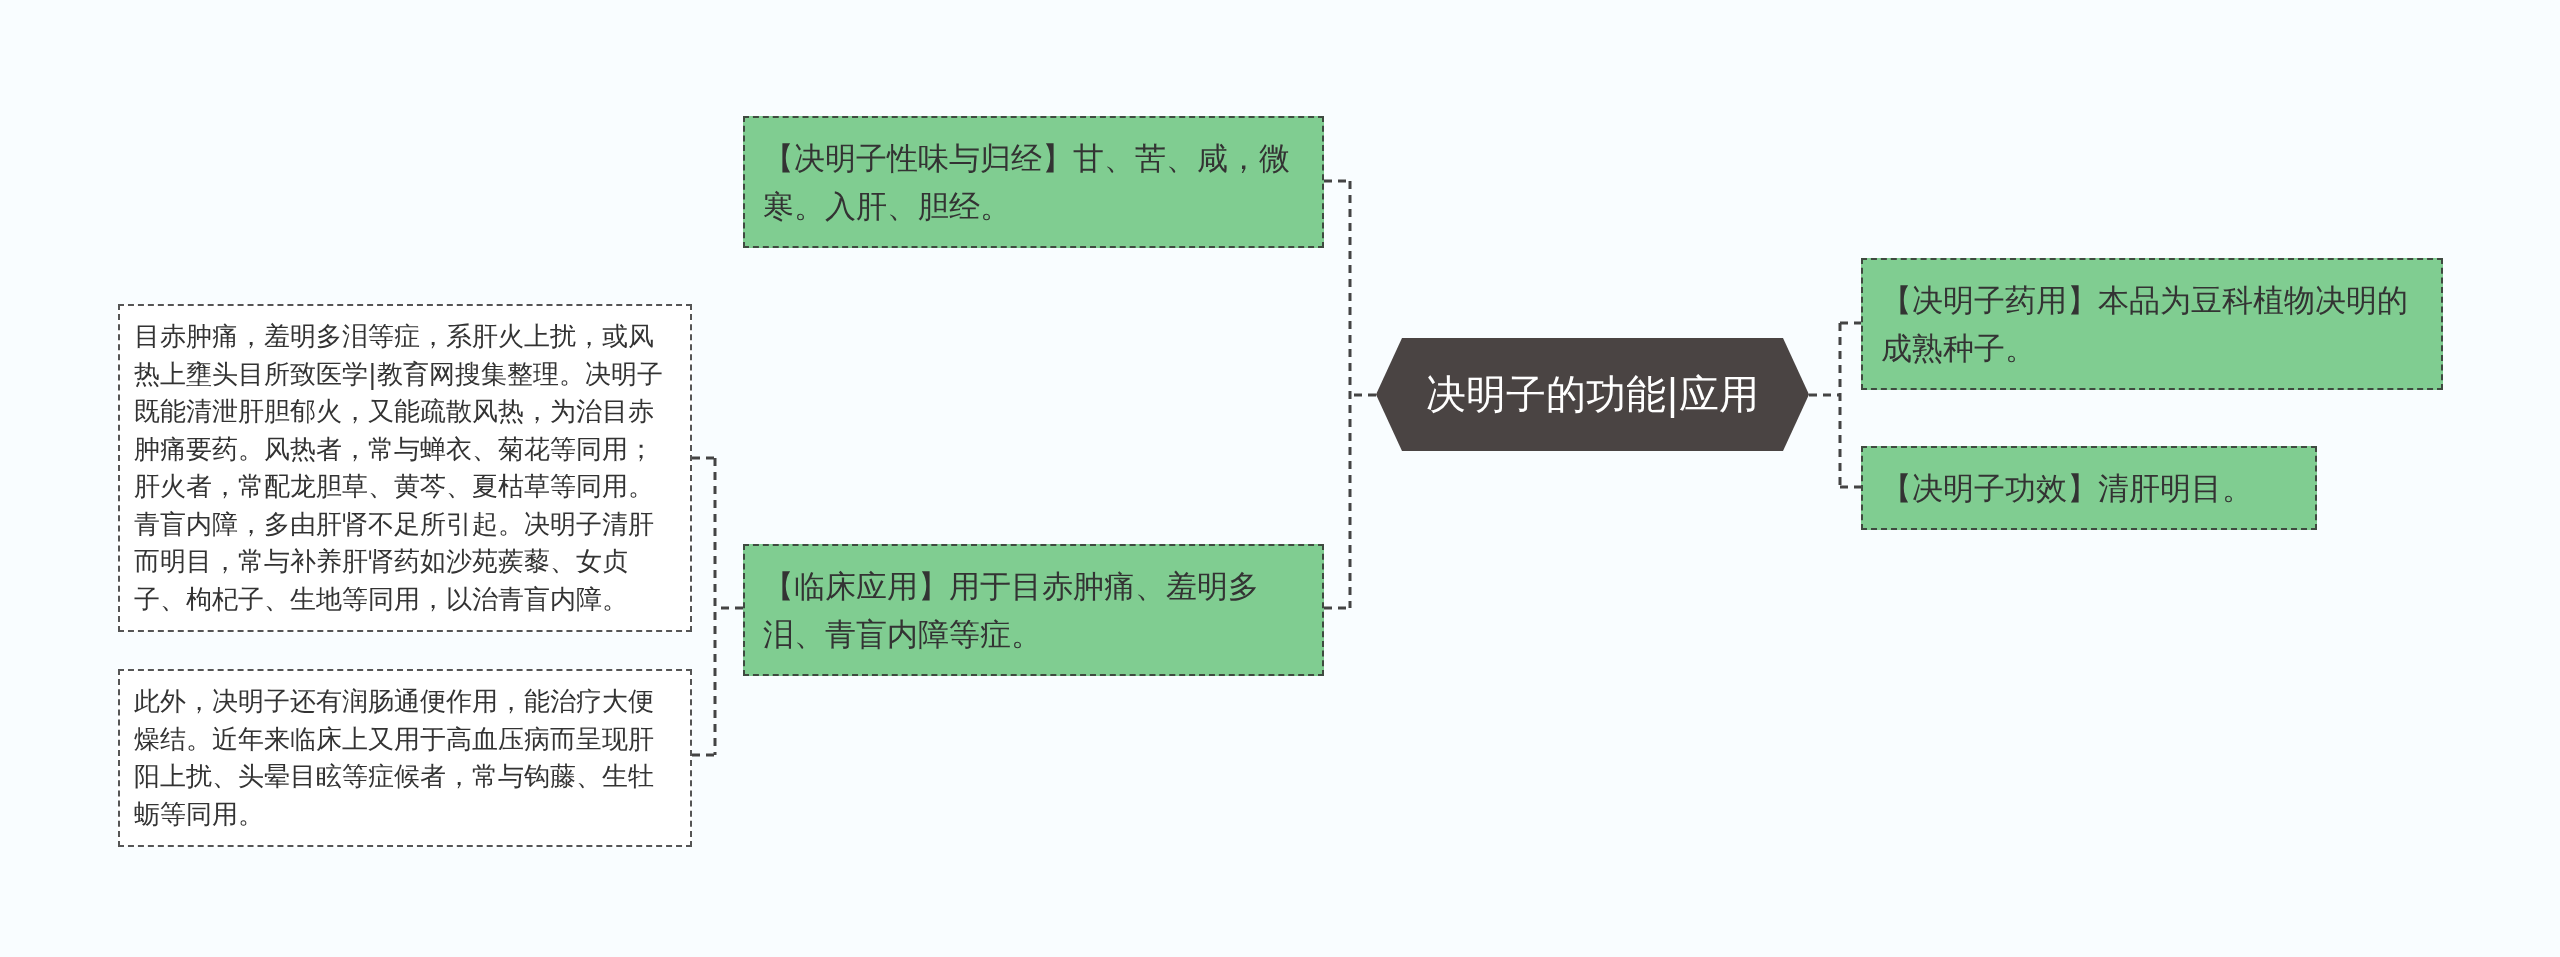 This screenshot has height=957, width=2560. I want to click on topic-node: 【决明子功效】清肝明目。, so click(2089, 488).